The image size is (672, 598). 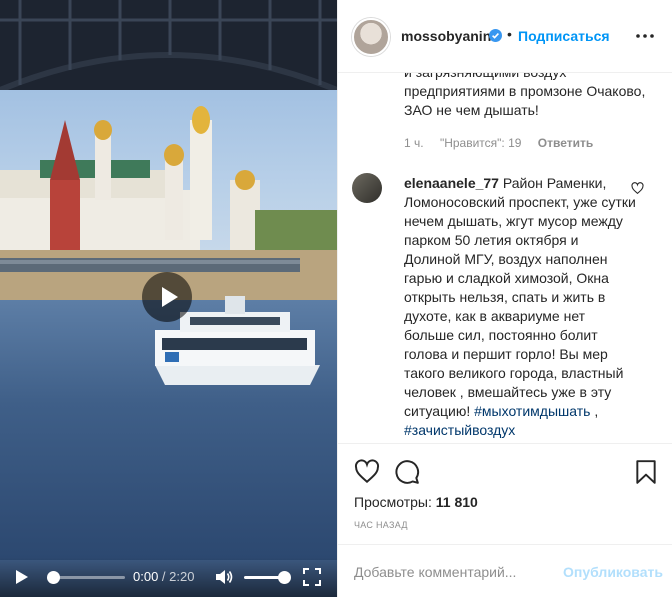 I want to click on follow-button: Подписаться, so click(x=564, y=36).